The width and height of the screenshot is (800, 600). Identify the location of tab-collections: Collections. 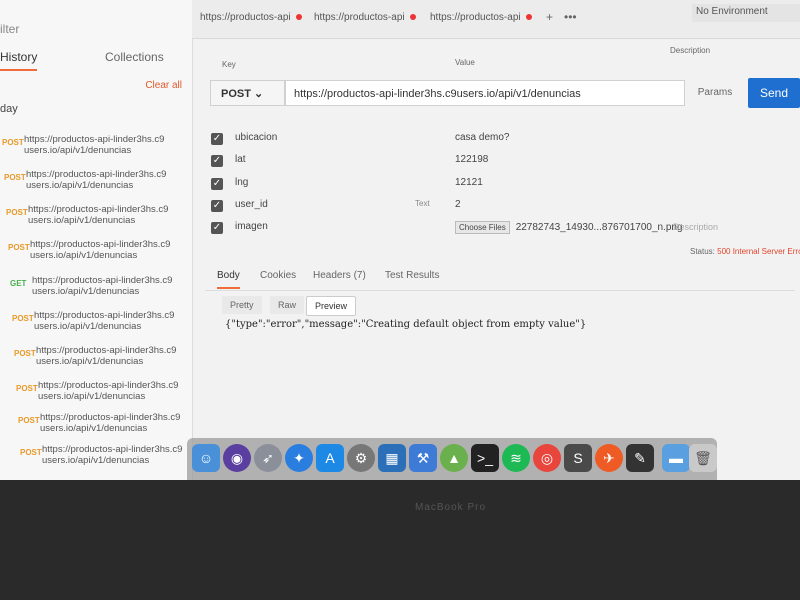
(134, 57).